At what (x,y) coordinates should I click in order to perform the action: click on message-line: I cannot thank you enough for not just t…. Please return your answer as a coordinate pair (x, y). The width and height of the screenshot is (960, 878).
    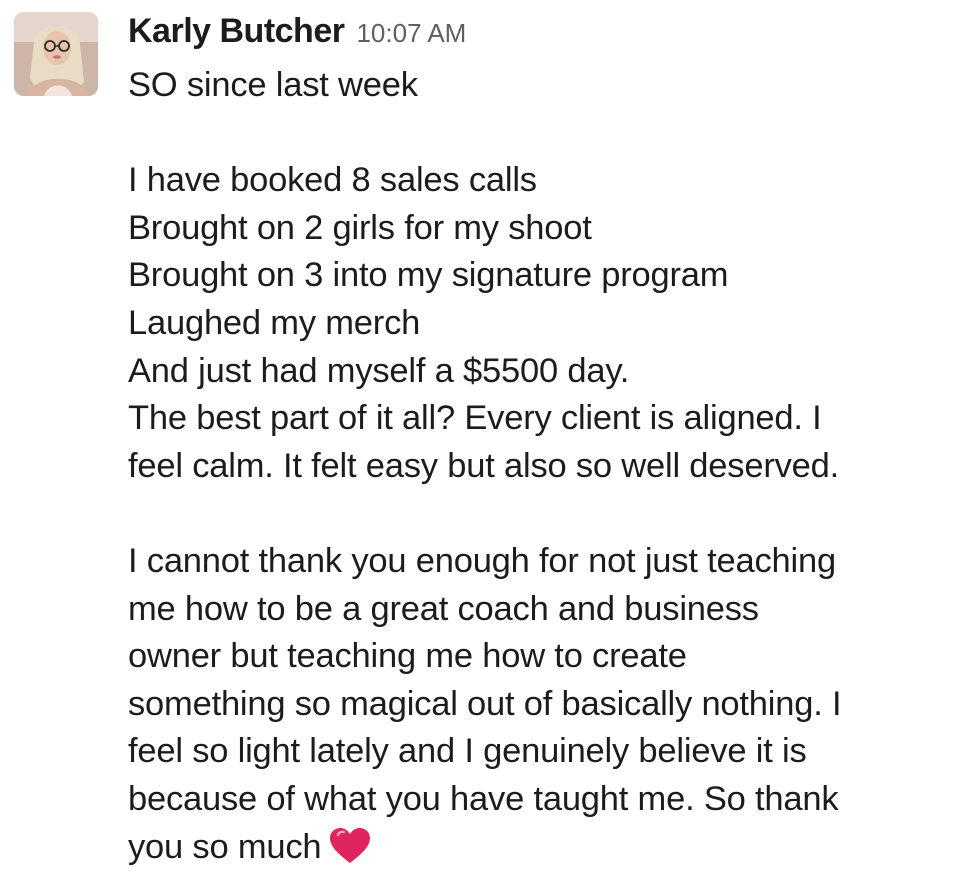
    Looking at the image, I should click on (542, 562).